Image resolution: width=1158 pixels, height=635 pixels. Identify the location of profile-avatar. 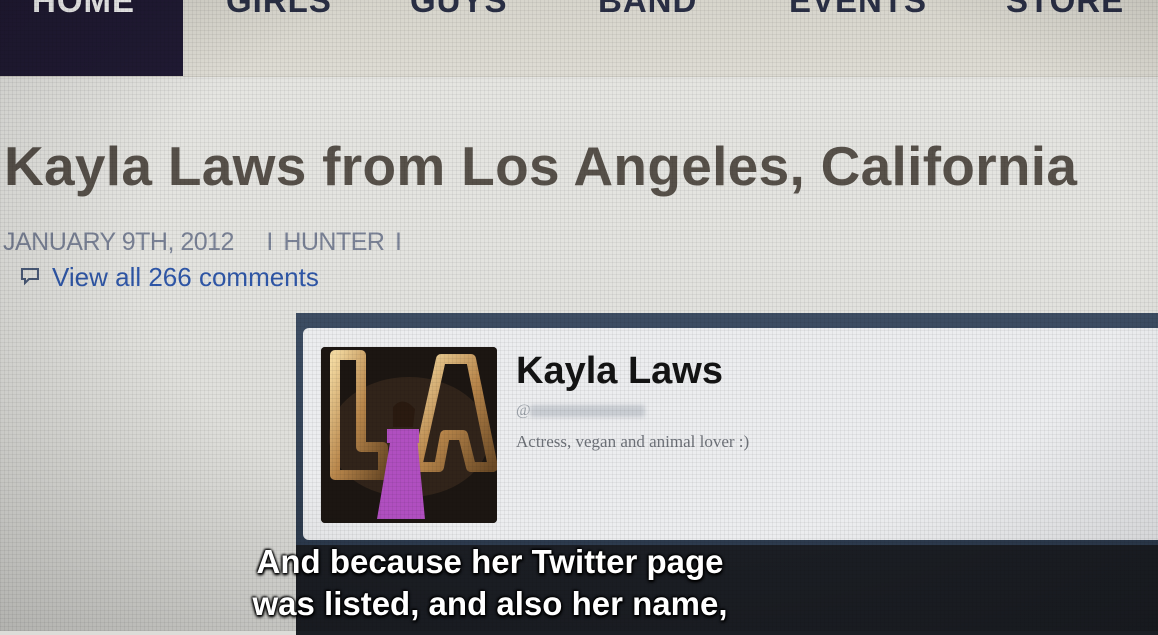
(409, 435).